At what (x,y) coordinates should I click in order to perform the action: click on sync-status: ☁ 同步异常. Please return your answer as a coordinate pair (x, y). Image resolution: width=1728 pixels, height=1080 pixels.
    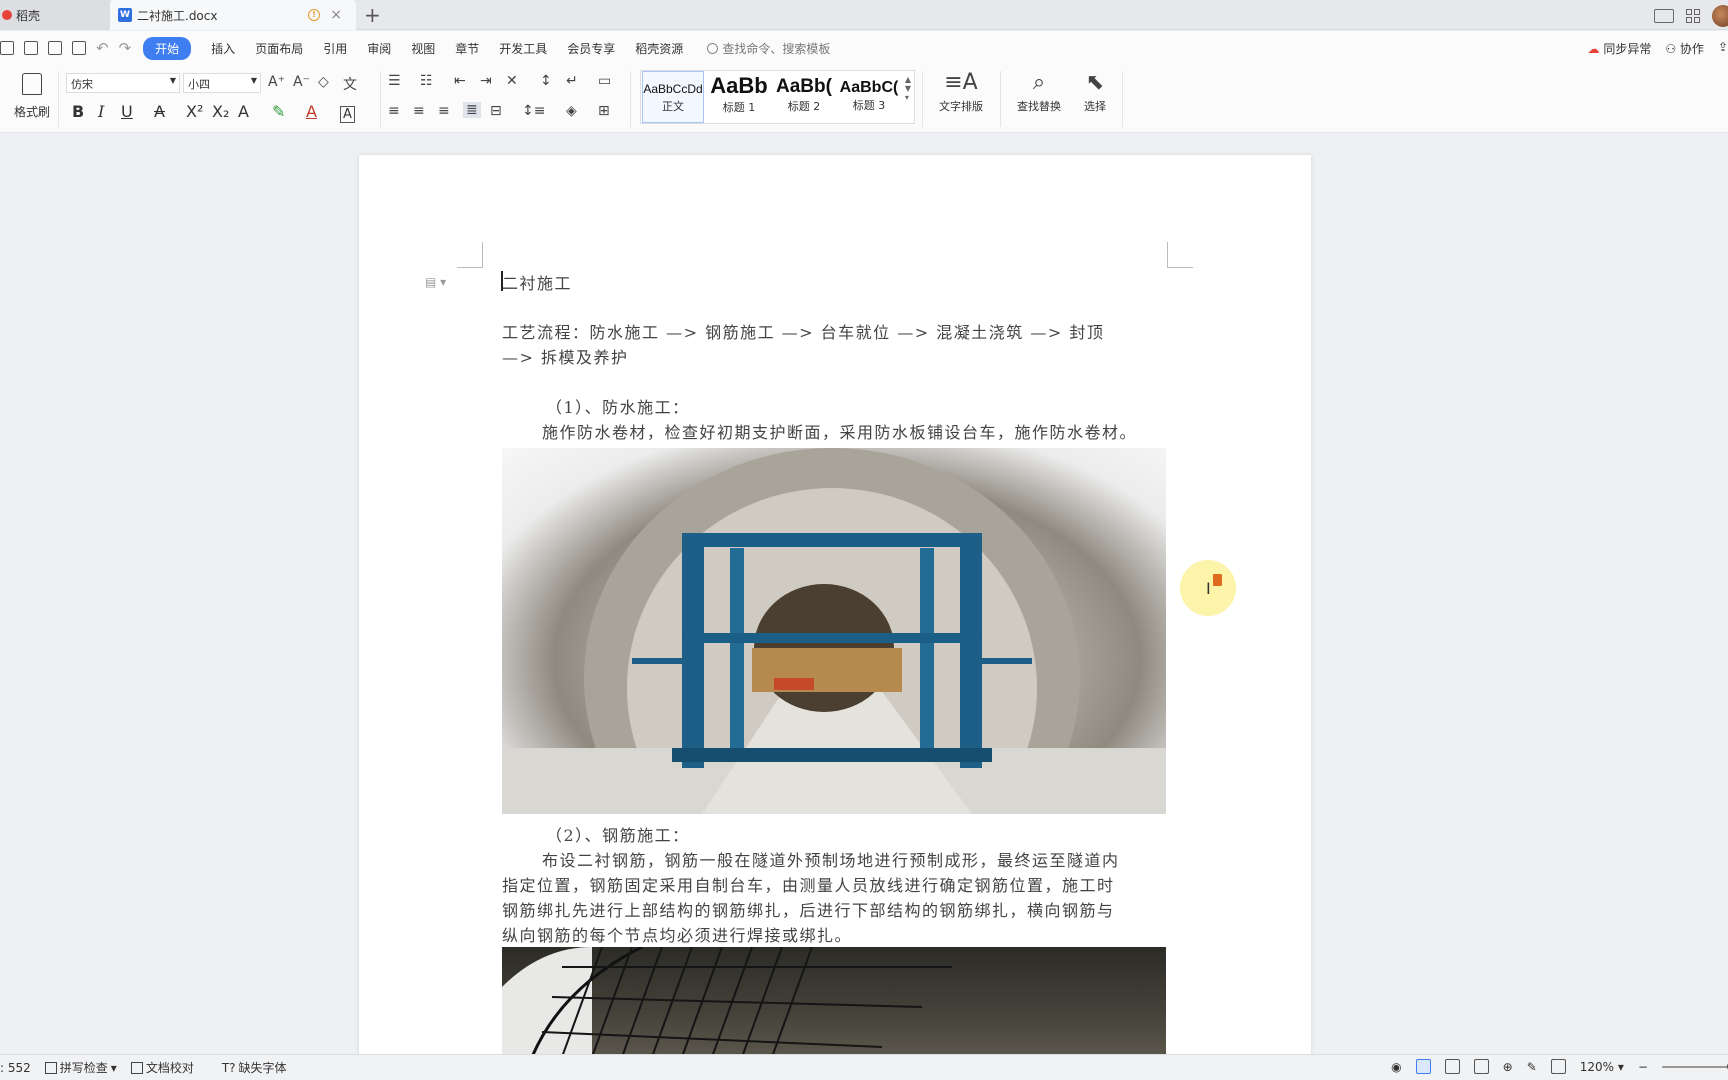
    Looking at the image, I should click on (1619, 48).